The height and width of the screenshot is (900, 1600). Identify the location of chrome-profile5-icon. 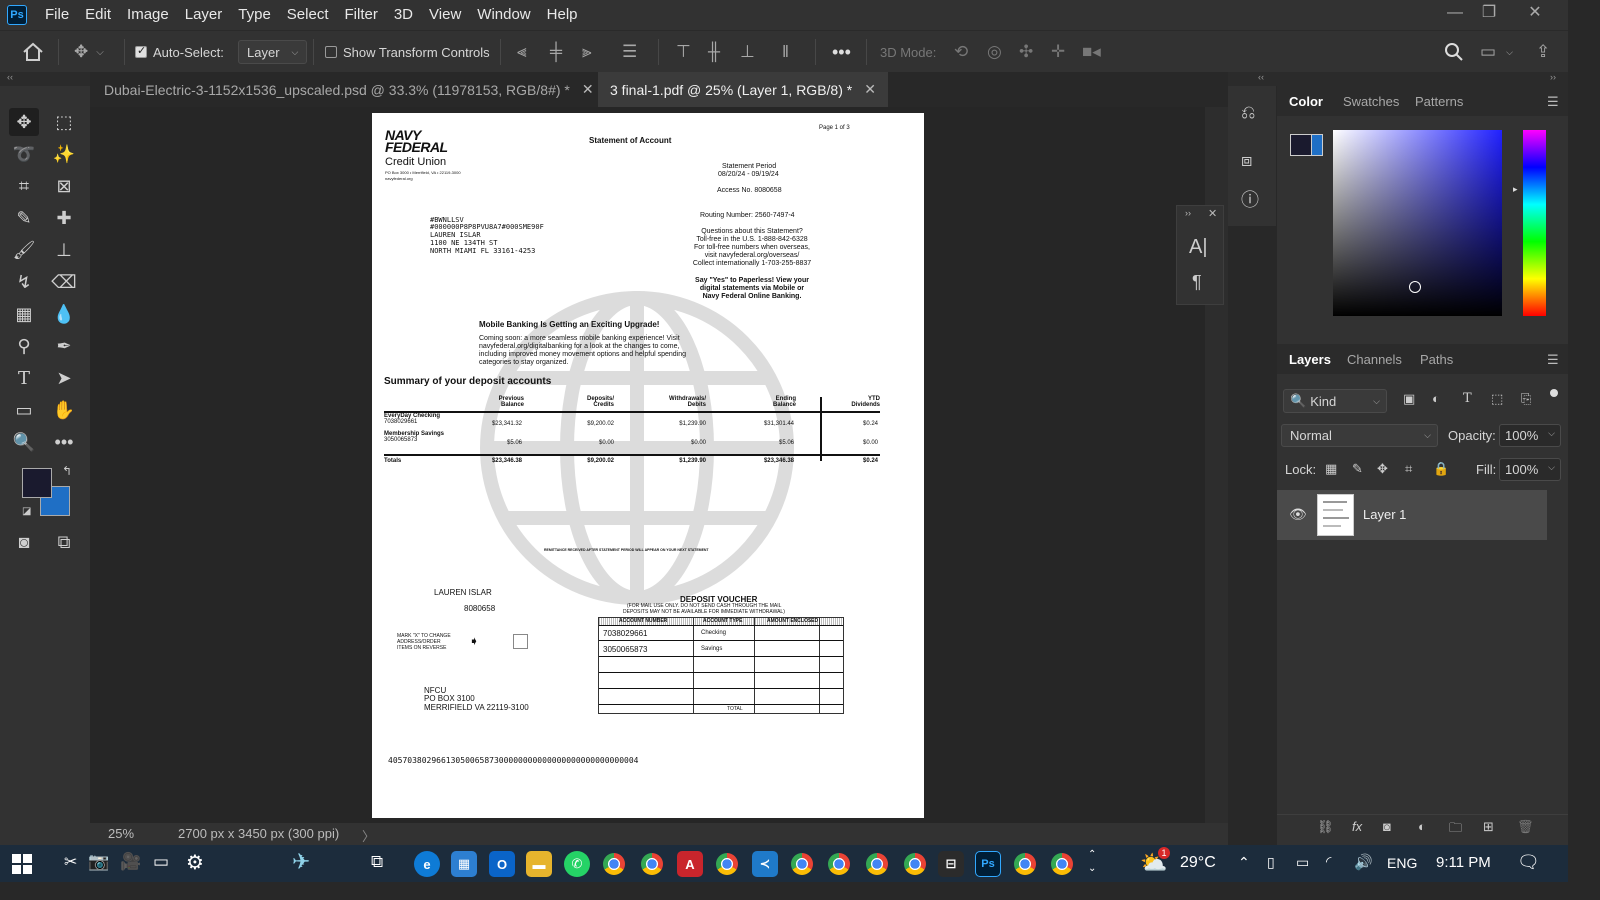
(839, 864).